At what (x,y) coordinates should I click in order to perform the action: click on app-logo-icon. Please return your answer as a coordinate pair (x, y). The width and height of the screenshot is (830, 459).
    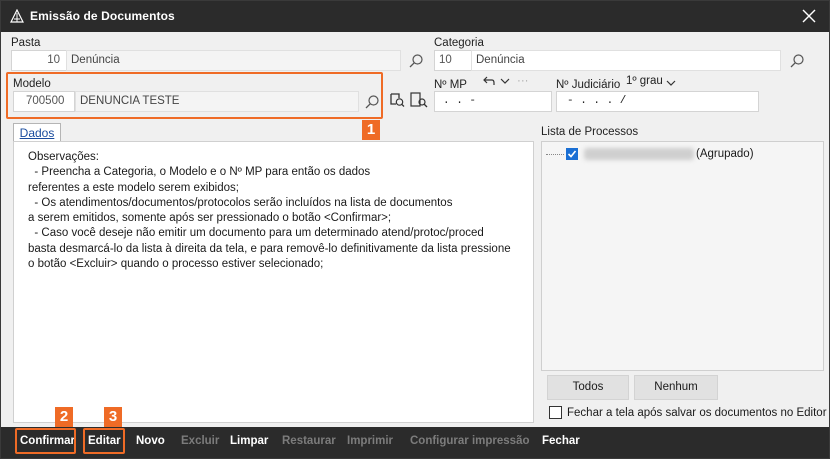
    Looking at the image, I should click on (17, 16).